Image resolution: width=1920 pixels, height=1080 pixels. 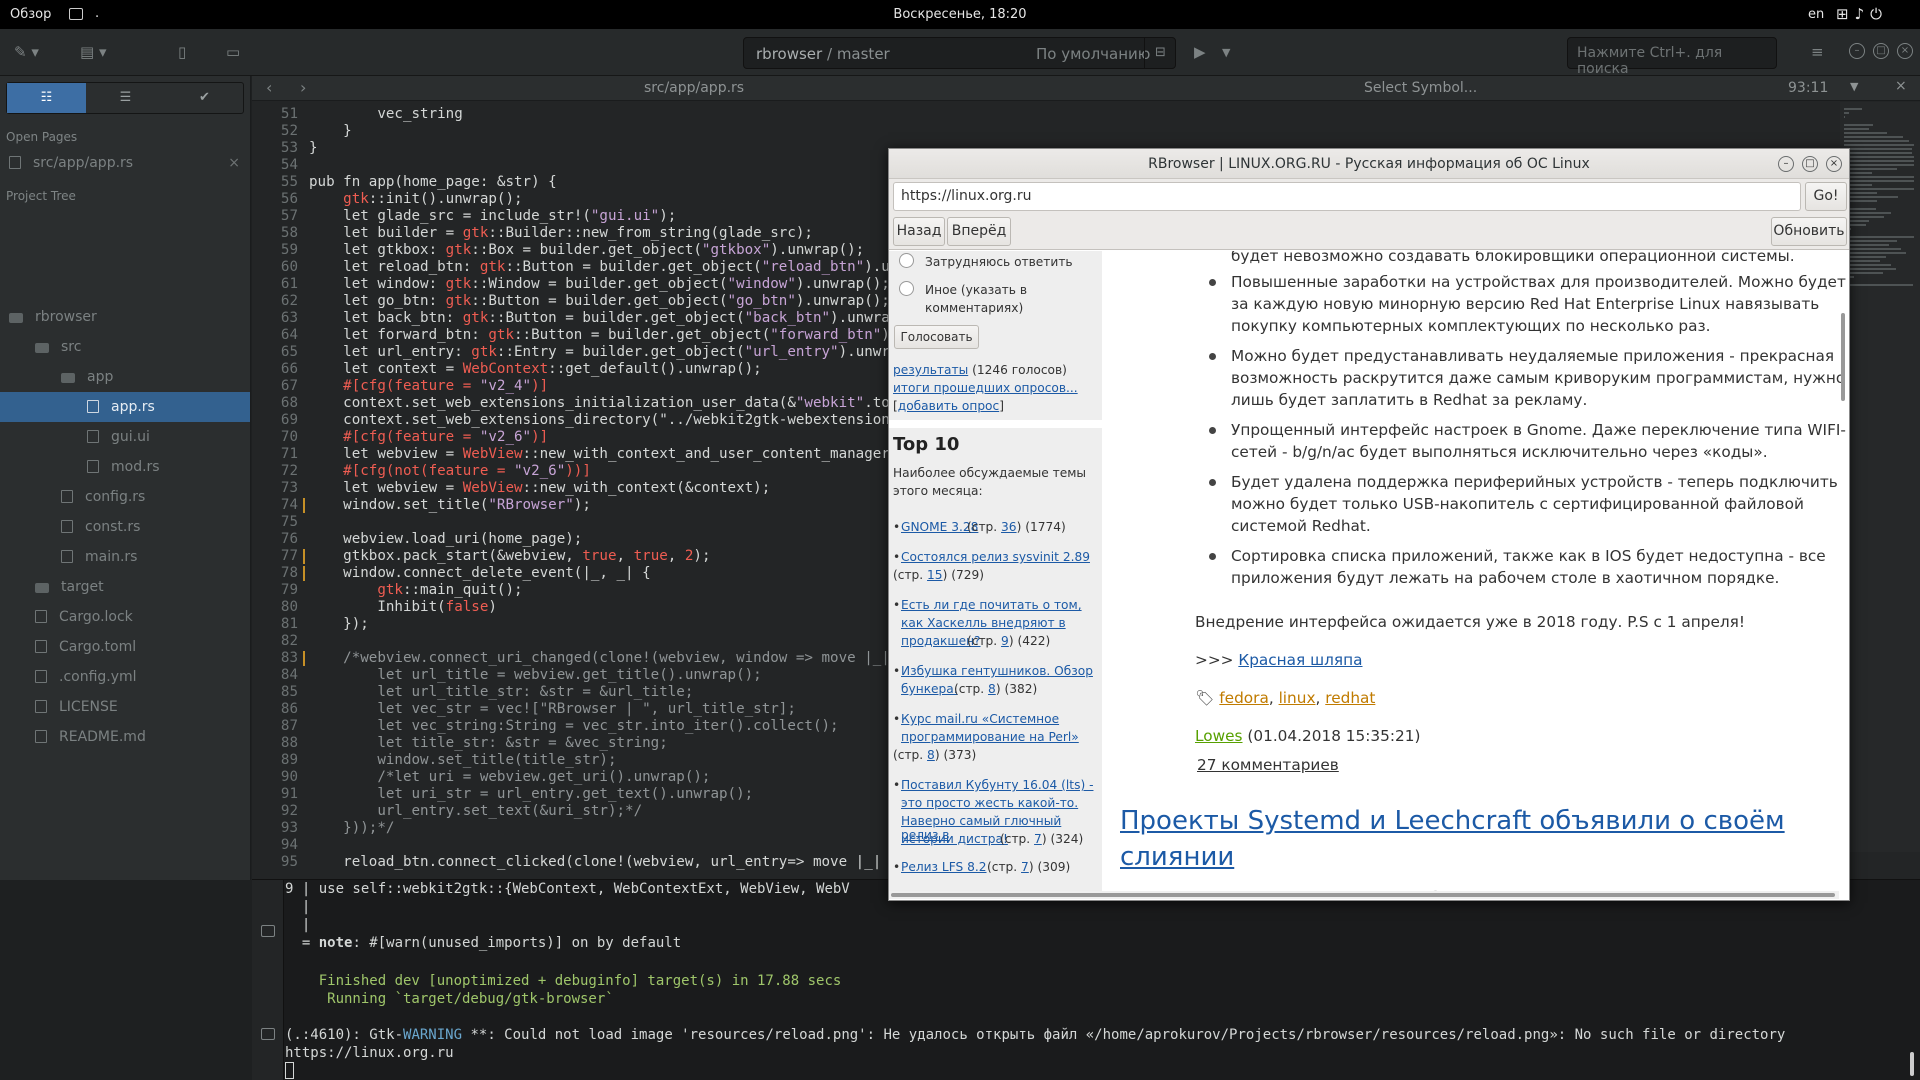 What do you see at coordinates (1268, 765) in the screenshot?
I see `comments-link: 27 комментариев` at bounding box center [1268, 765].